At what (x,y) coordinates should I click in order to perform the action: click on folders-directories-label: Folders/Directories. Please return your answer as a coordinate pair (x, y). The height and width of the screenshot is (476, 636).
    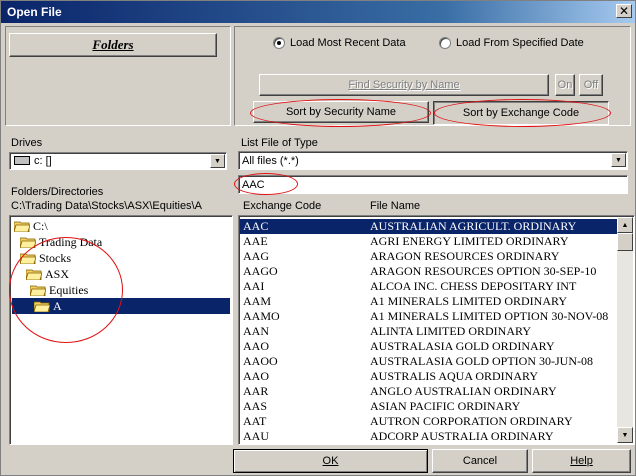
    Looking at the image, I should click on (57, 192).